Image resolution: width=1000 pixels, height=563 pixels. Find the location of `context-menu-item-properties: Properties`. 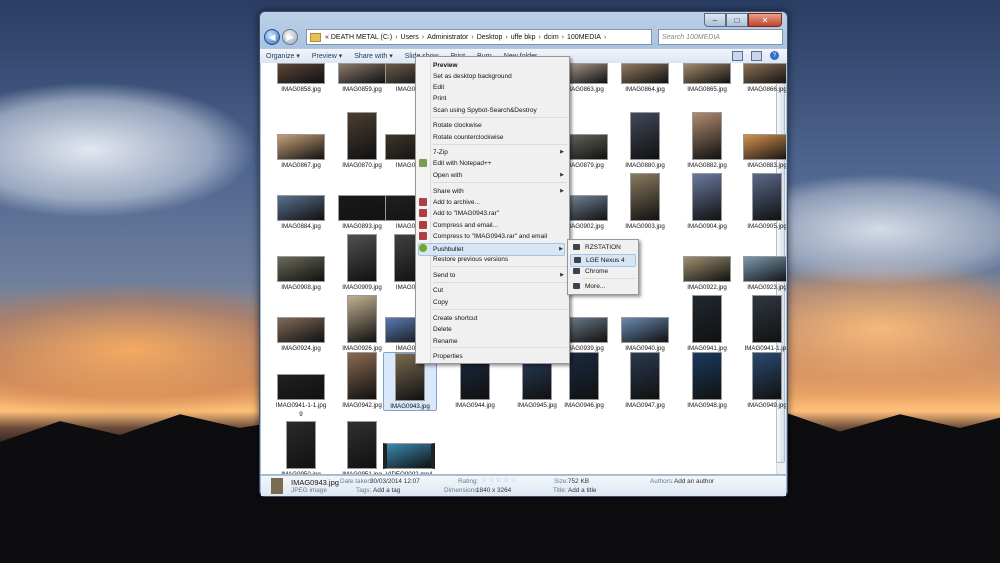

context-menu-item-properties: Properties is located at coordinates (499, 356).